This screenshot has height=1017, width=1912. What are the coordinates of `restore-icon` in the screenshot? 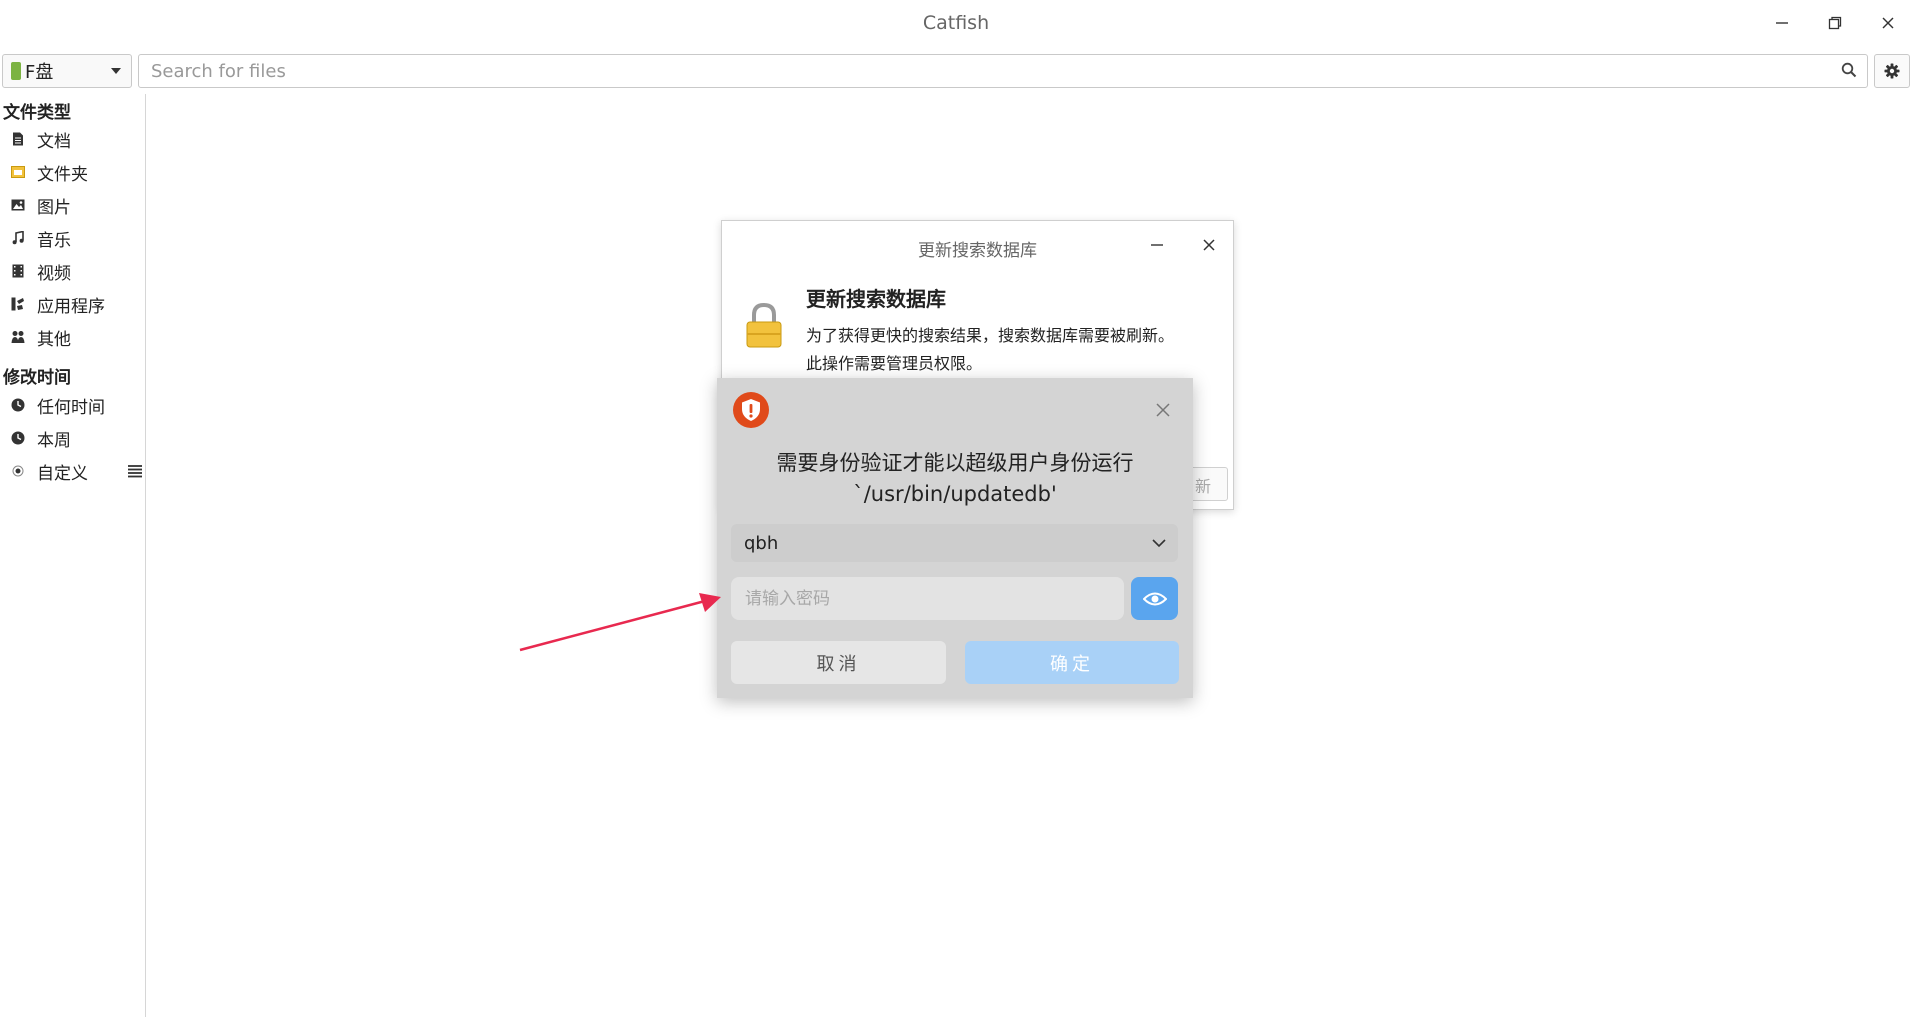 It's located at (1835, 23).